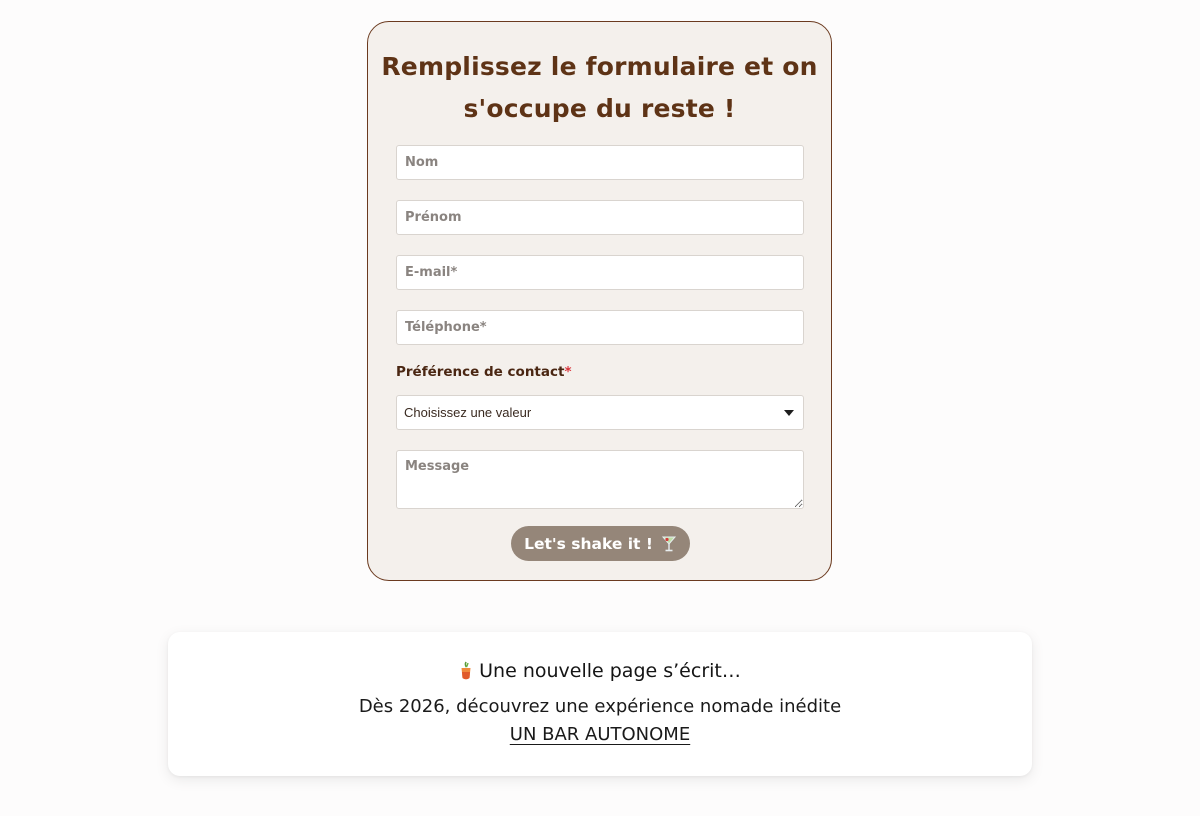  I want to click on contact-preference-label-text: Préférence de contact, so click(480, 372).